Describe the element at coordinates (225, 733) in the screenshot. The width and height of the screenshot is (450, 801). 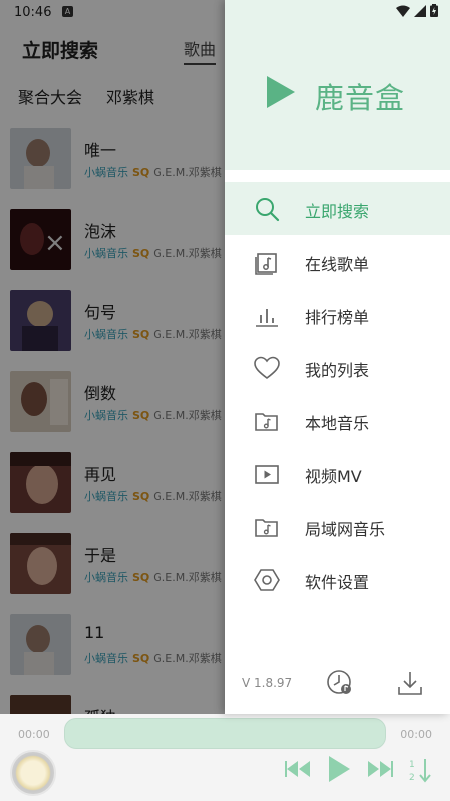
I see `progress-slider` at that location.